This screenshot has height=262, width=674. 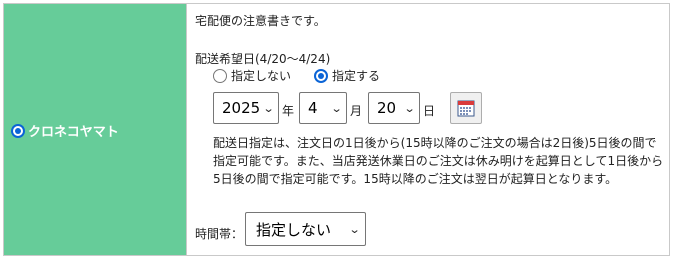 I want to click on day-unit: 日, so click(x=429, y=111).